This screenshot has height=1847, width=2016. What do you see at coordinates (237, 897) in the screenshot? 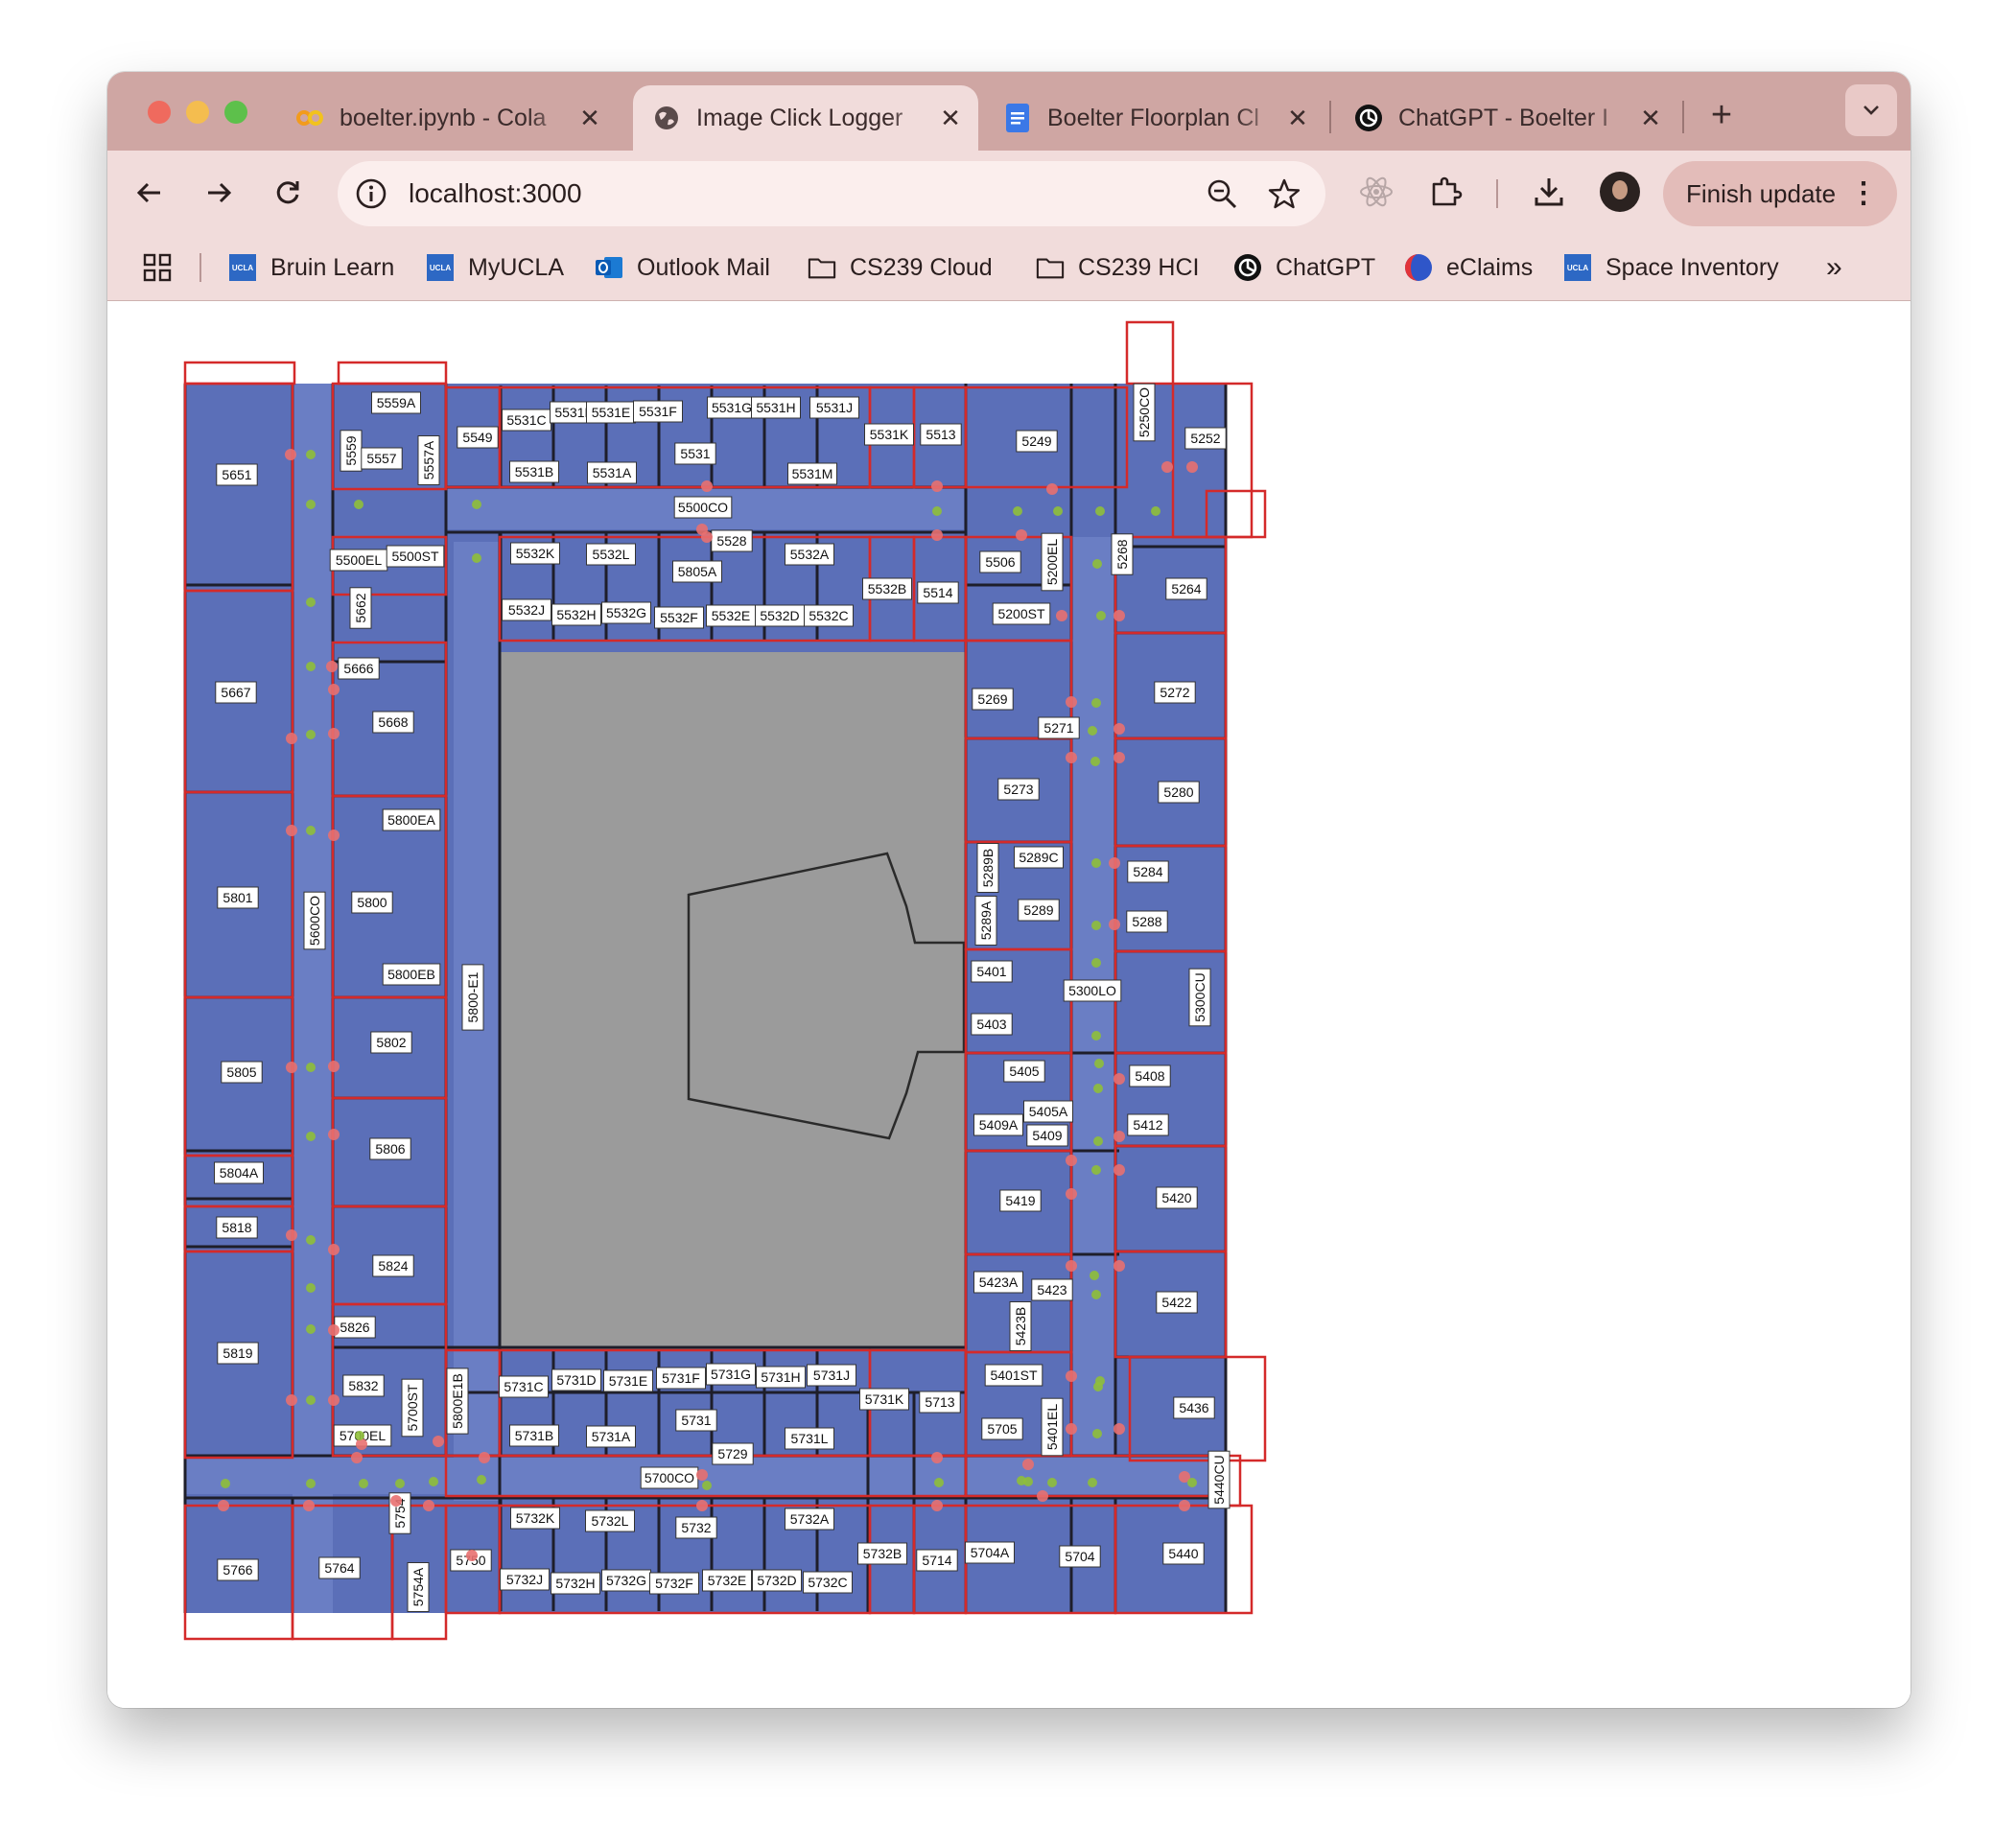
I see `svg-text: 5801` at bounding box center [237, 897].